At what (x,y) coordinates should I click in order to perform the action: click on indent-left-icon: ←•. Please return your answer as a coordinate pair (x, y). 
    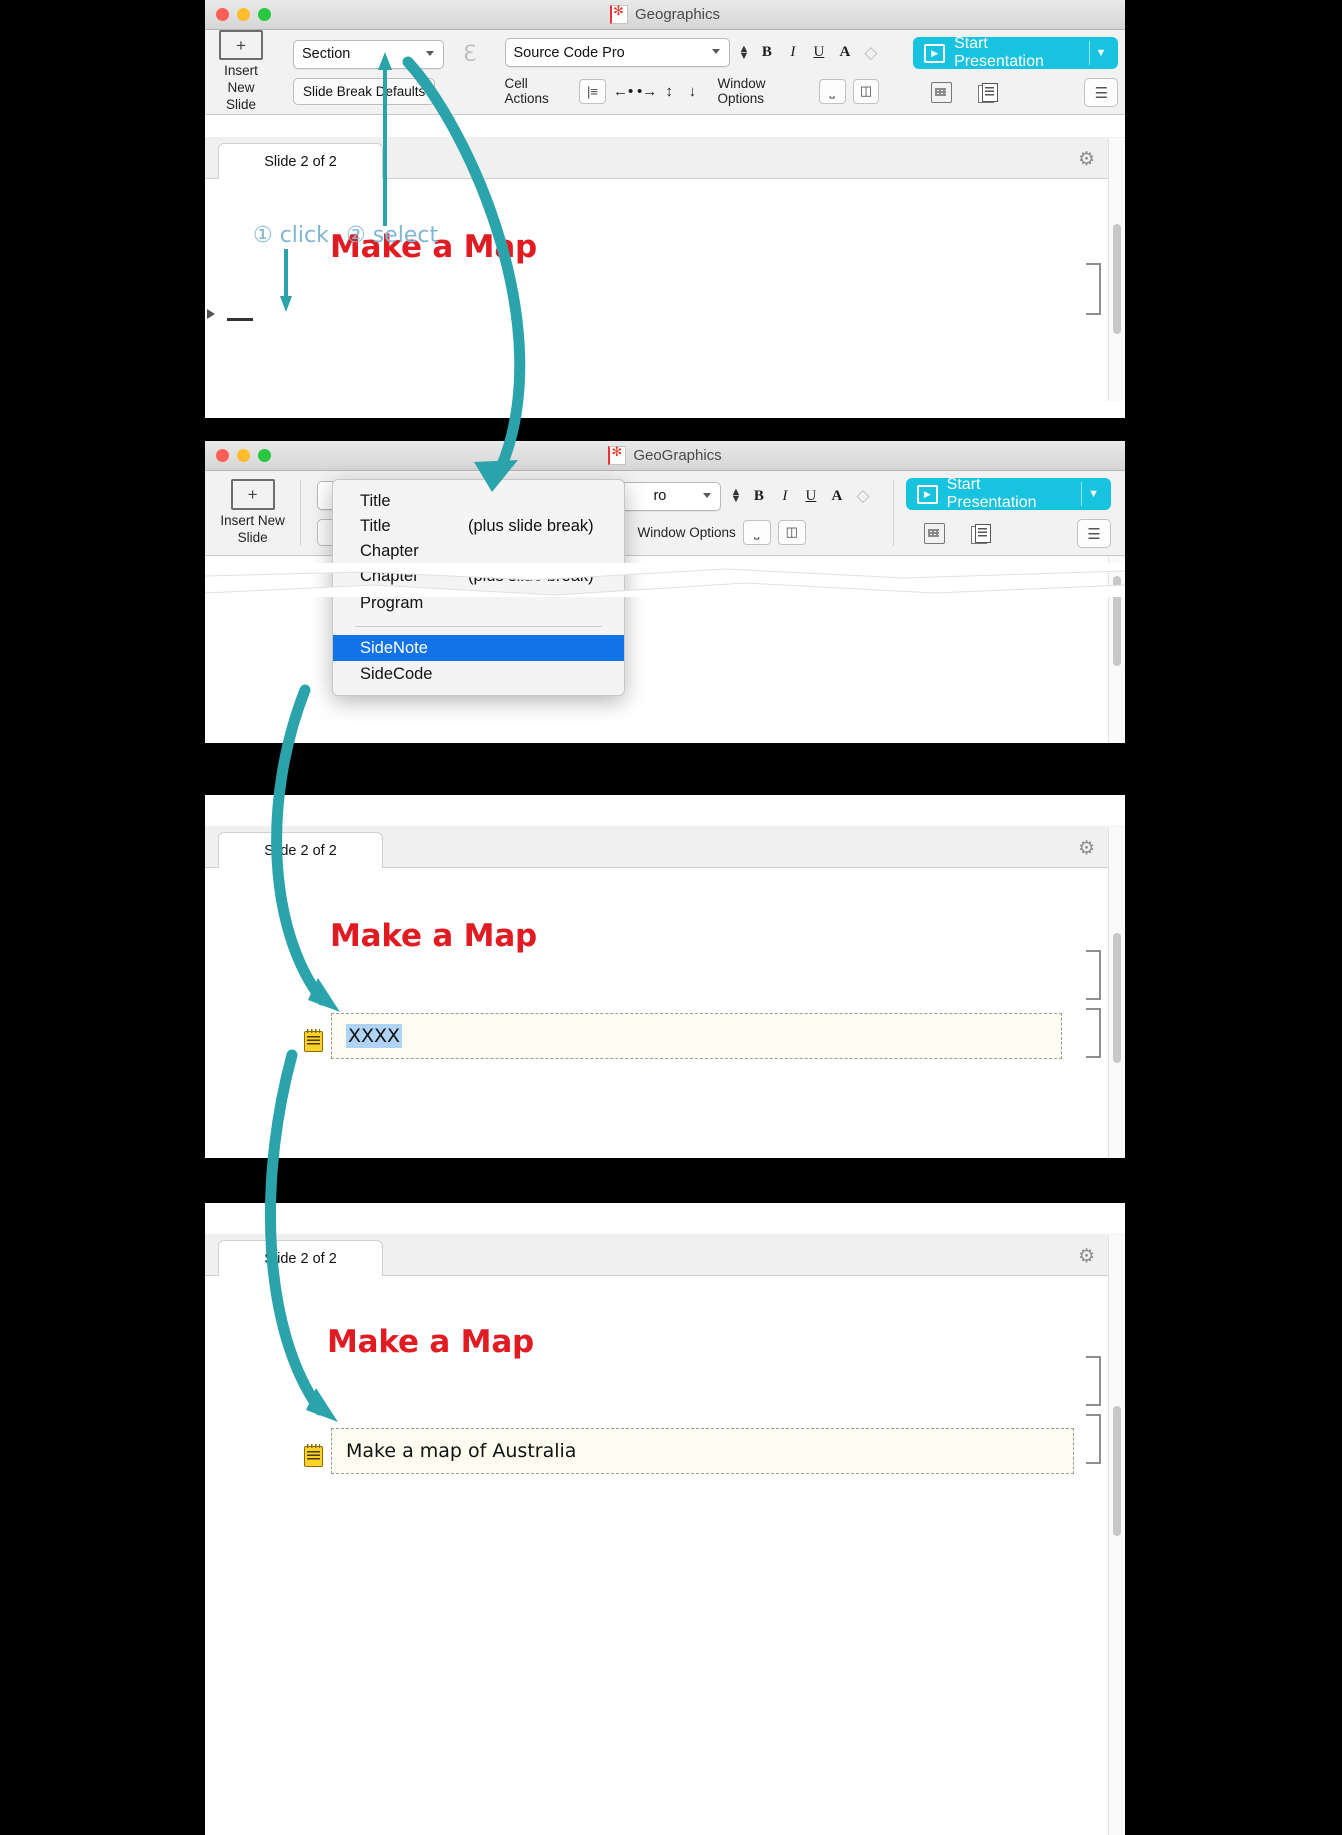
    Looking at the image, I should click on (623, 91).